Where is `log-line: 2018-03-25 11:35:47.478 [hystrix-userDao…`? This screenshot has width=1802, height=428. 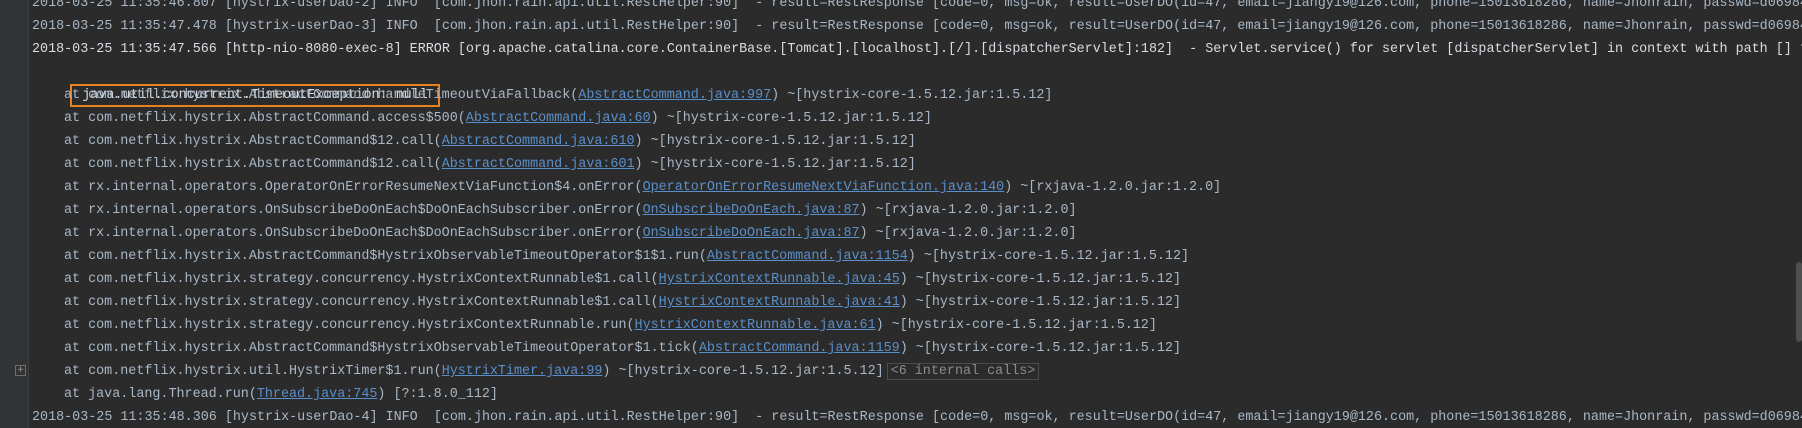
log-line: 2018-03-25 11:35:47.478 [hystrix-userDao… is located at coordinates (917, 26).